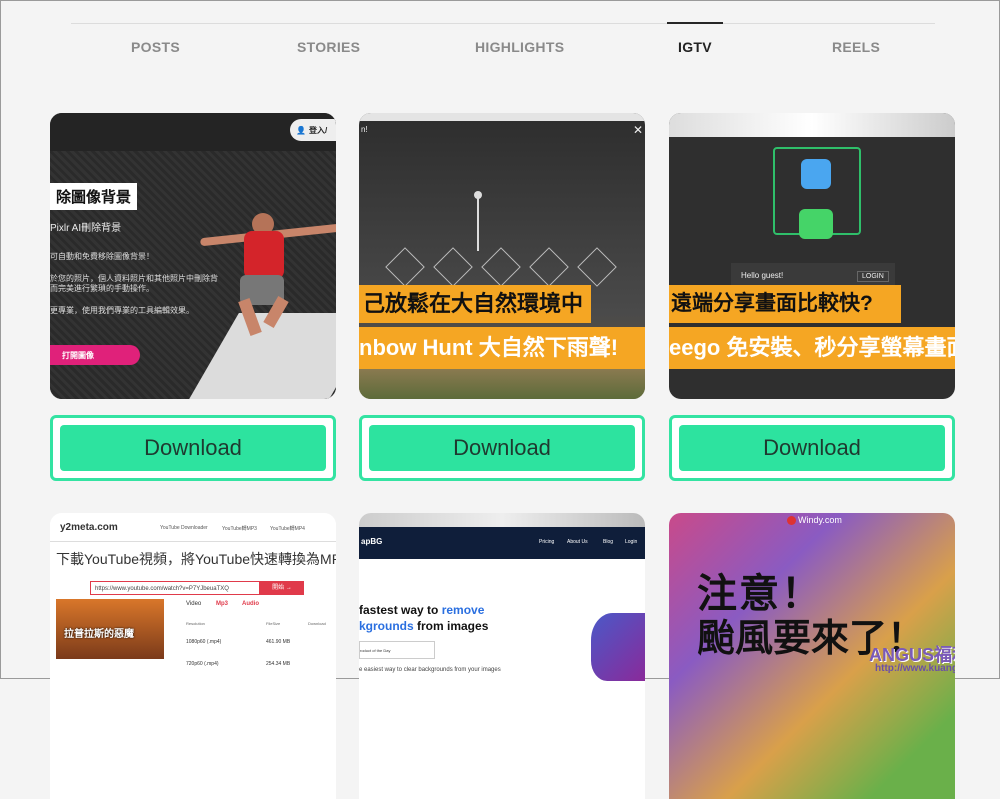  I want to click on hero-line-1: fastest way to remove, so click(421, 610).